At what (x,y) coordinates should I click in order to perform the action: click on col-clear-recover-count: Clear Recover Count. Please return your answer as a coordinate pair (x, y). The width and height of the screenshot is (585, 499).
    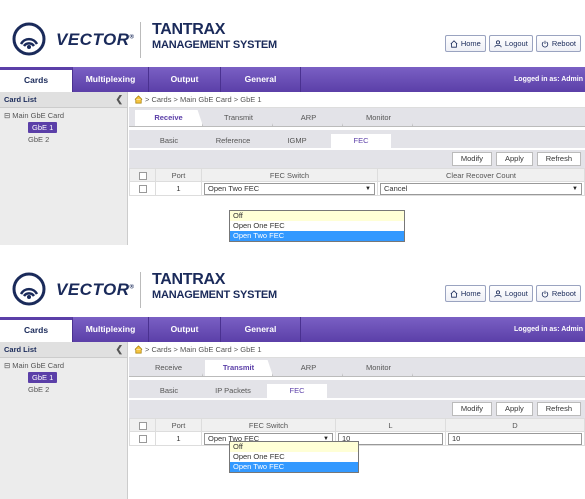
    Looking at the image, I should click on (481, 175).